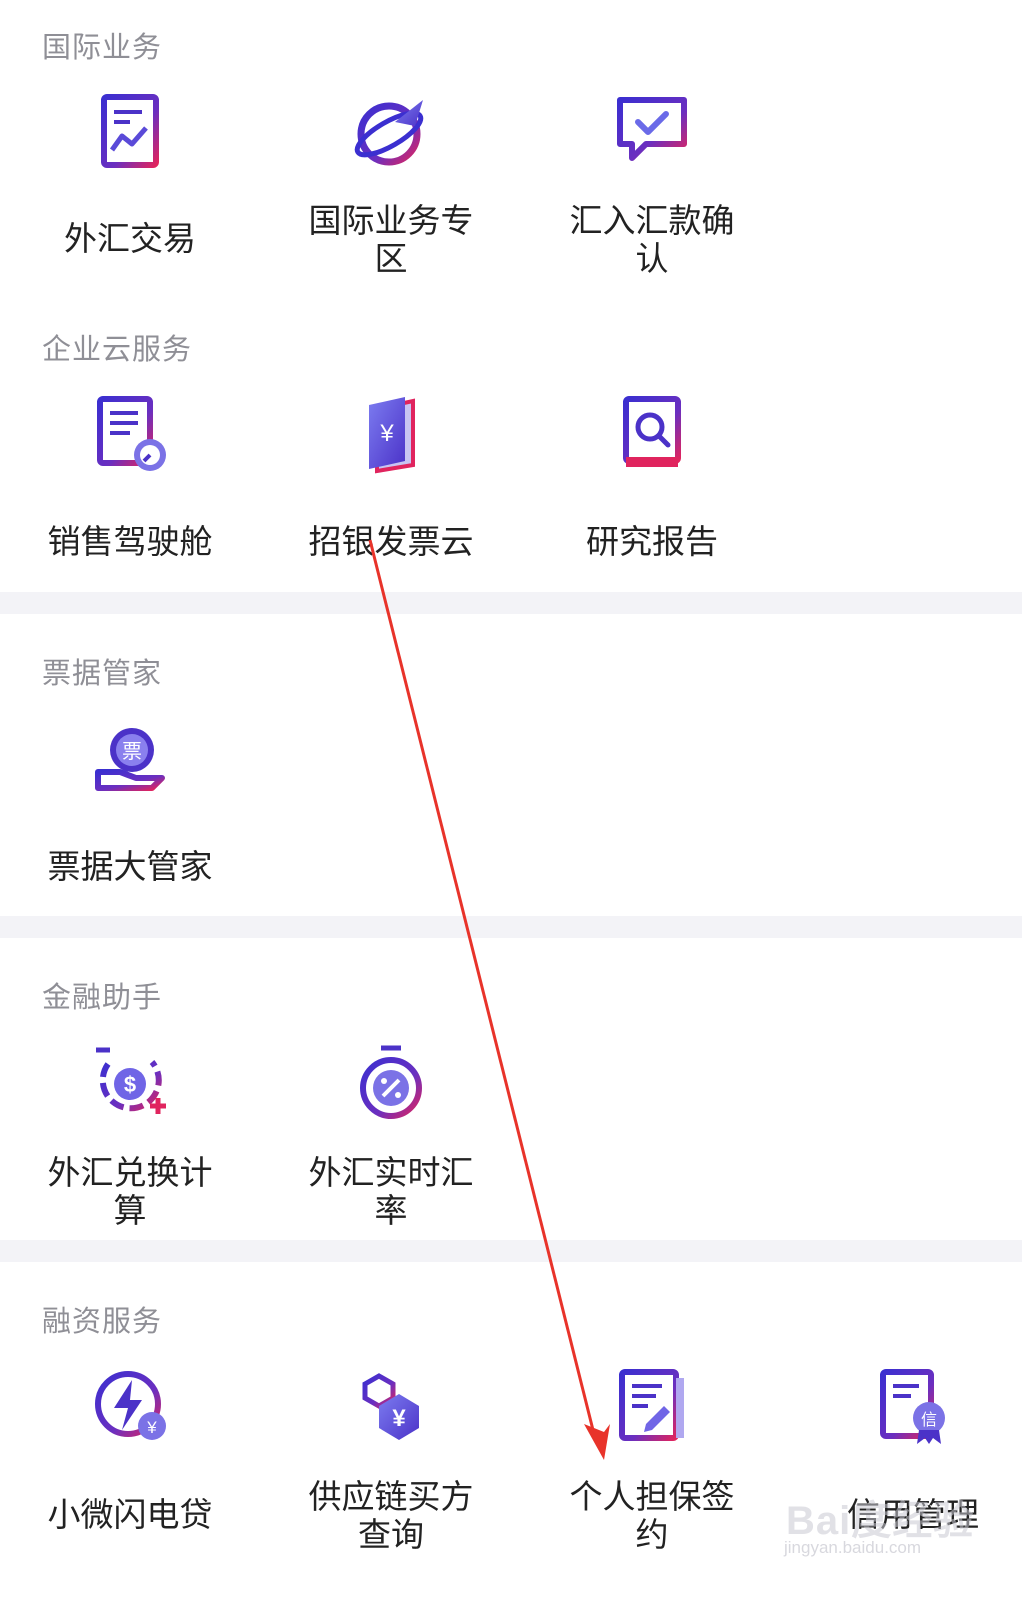 The width and height of the screenshot is (1022, 1600). What do you see at coordinates (391, 1408) in the screenshot?
I see `supply-chain-yuan-icon: ¥` at bounding box center [391, 1408].